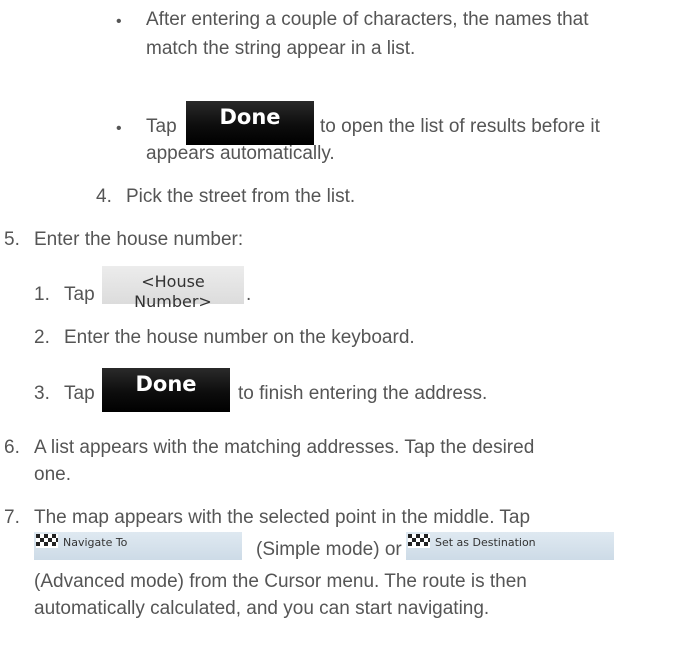 Image resolution: width=682 pixels, height=670 pixels. Describe the element at coordinates (95, 542) in the screenshot. I see `navigate-to-label: Navigate To` at that location.